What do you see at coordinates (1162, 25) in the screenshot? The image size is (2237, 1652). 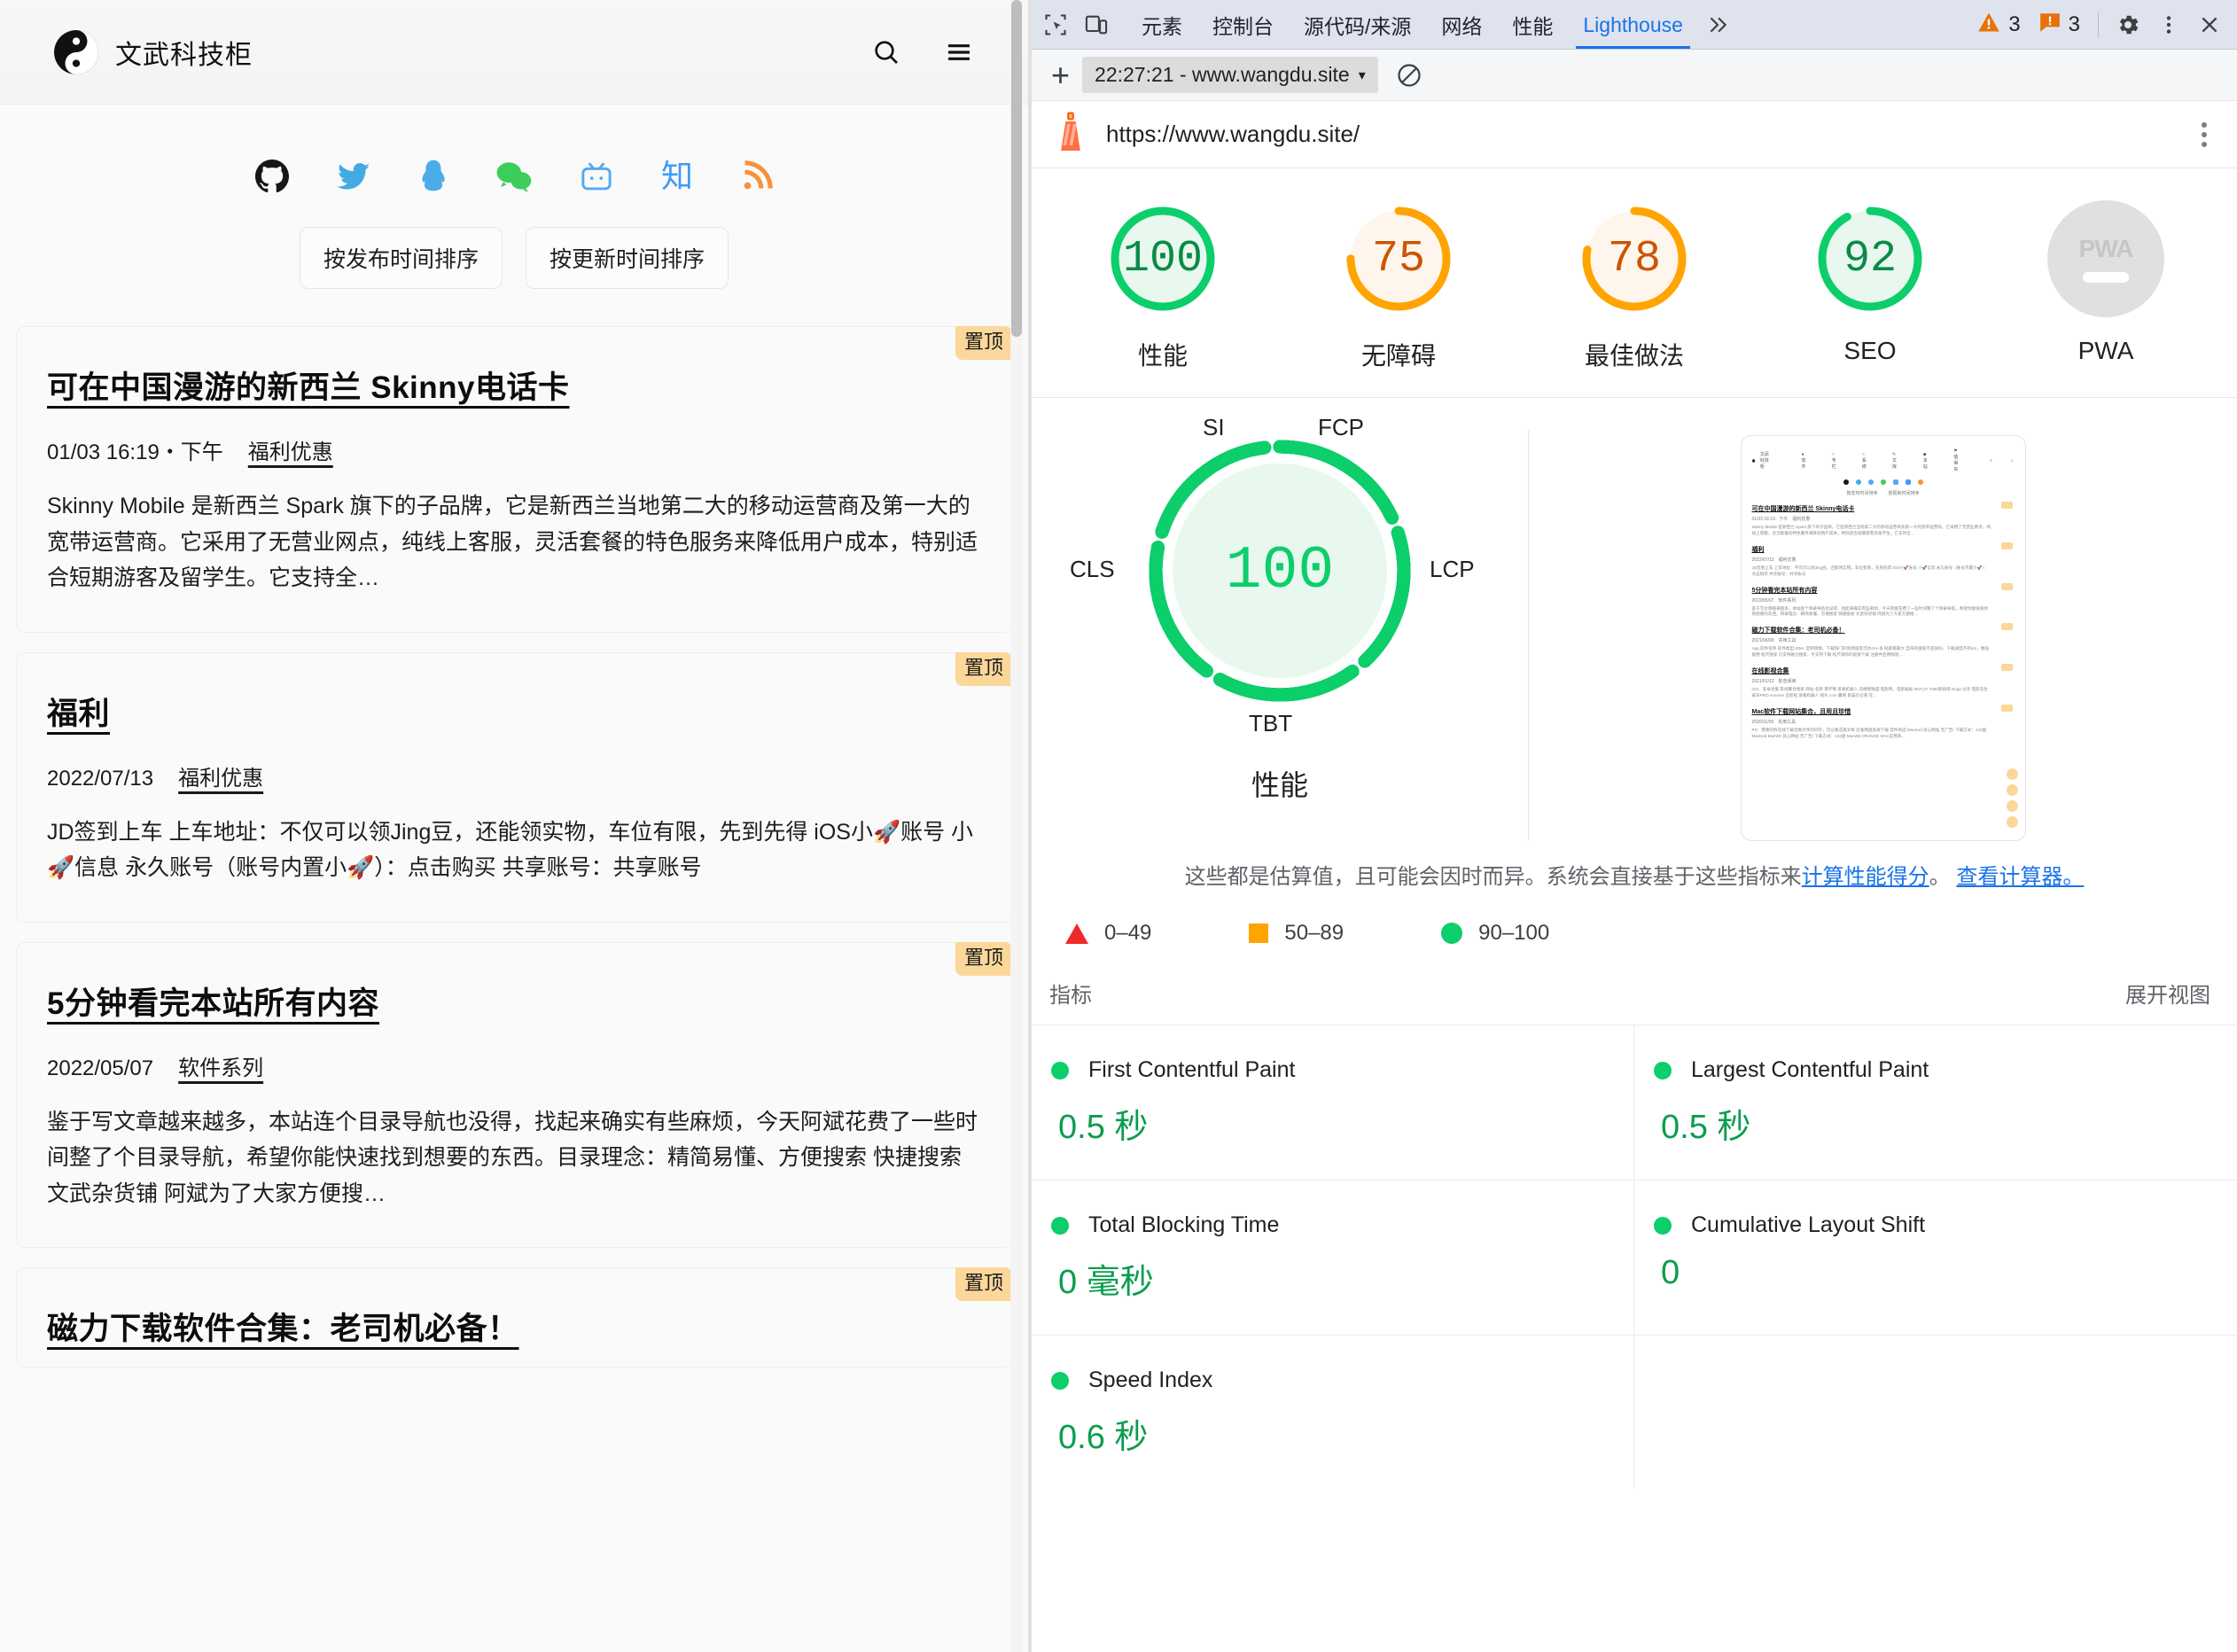 I see `tab-elements: 元素` at bounding box center [1162, 25].